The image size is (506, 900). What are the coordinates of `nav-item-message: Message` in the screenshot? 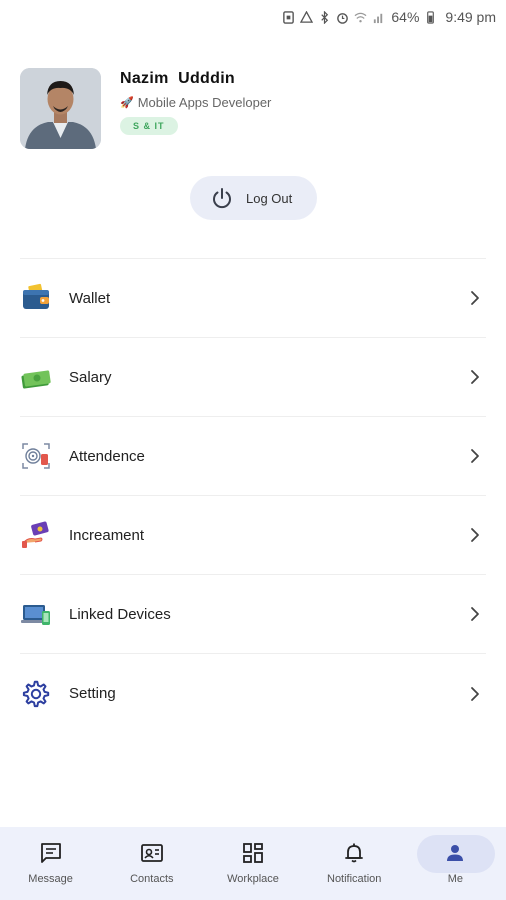 It's located at (50, 863).